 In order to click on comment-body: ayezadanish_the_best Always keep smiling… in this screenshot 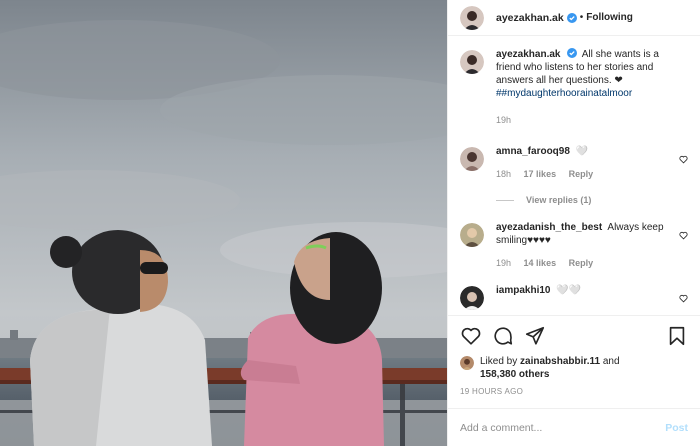, I will do `click(592, 245)`.